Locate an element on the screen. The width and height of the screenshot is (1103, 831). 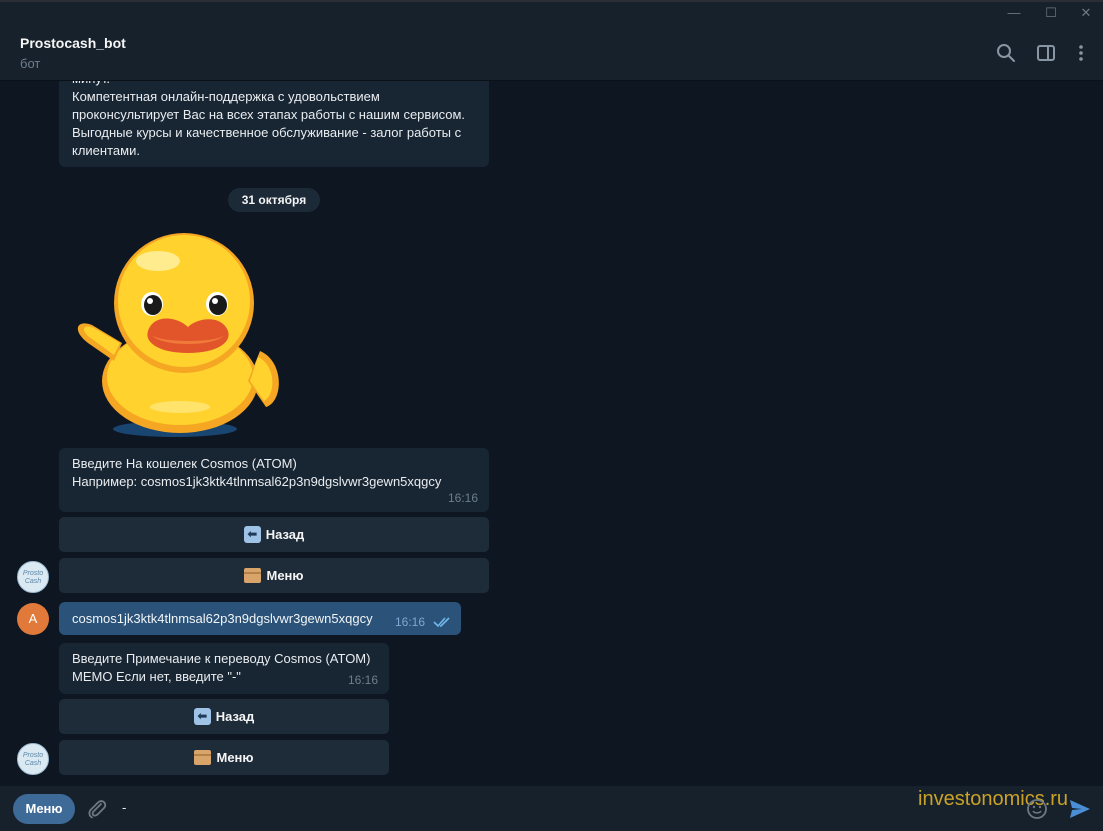
sidebar-toggle-icon is located at coordinates (1046, 53).